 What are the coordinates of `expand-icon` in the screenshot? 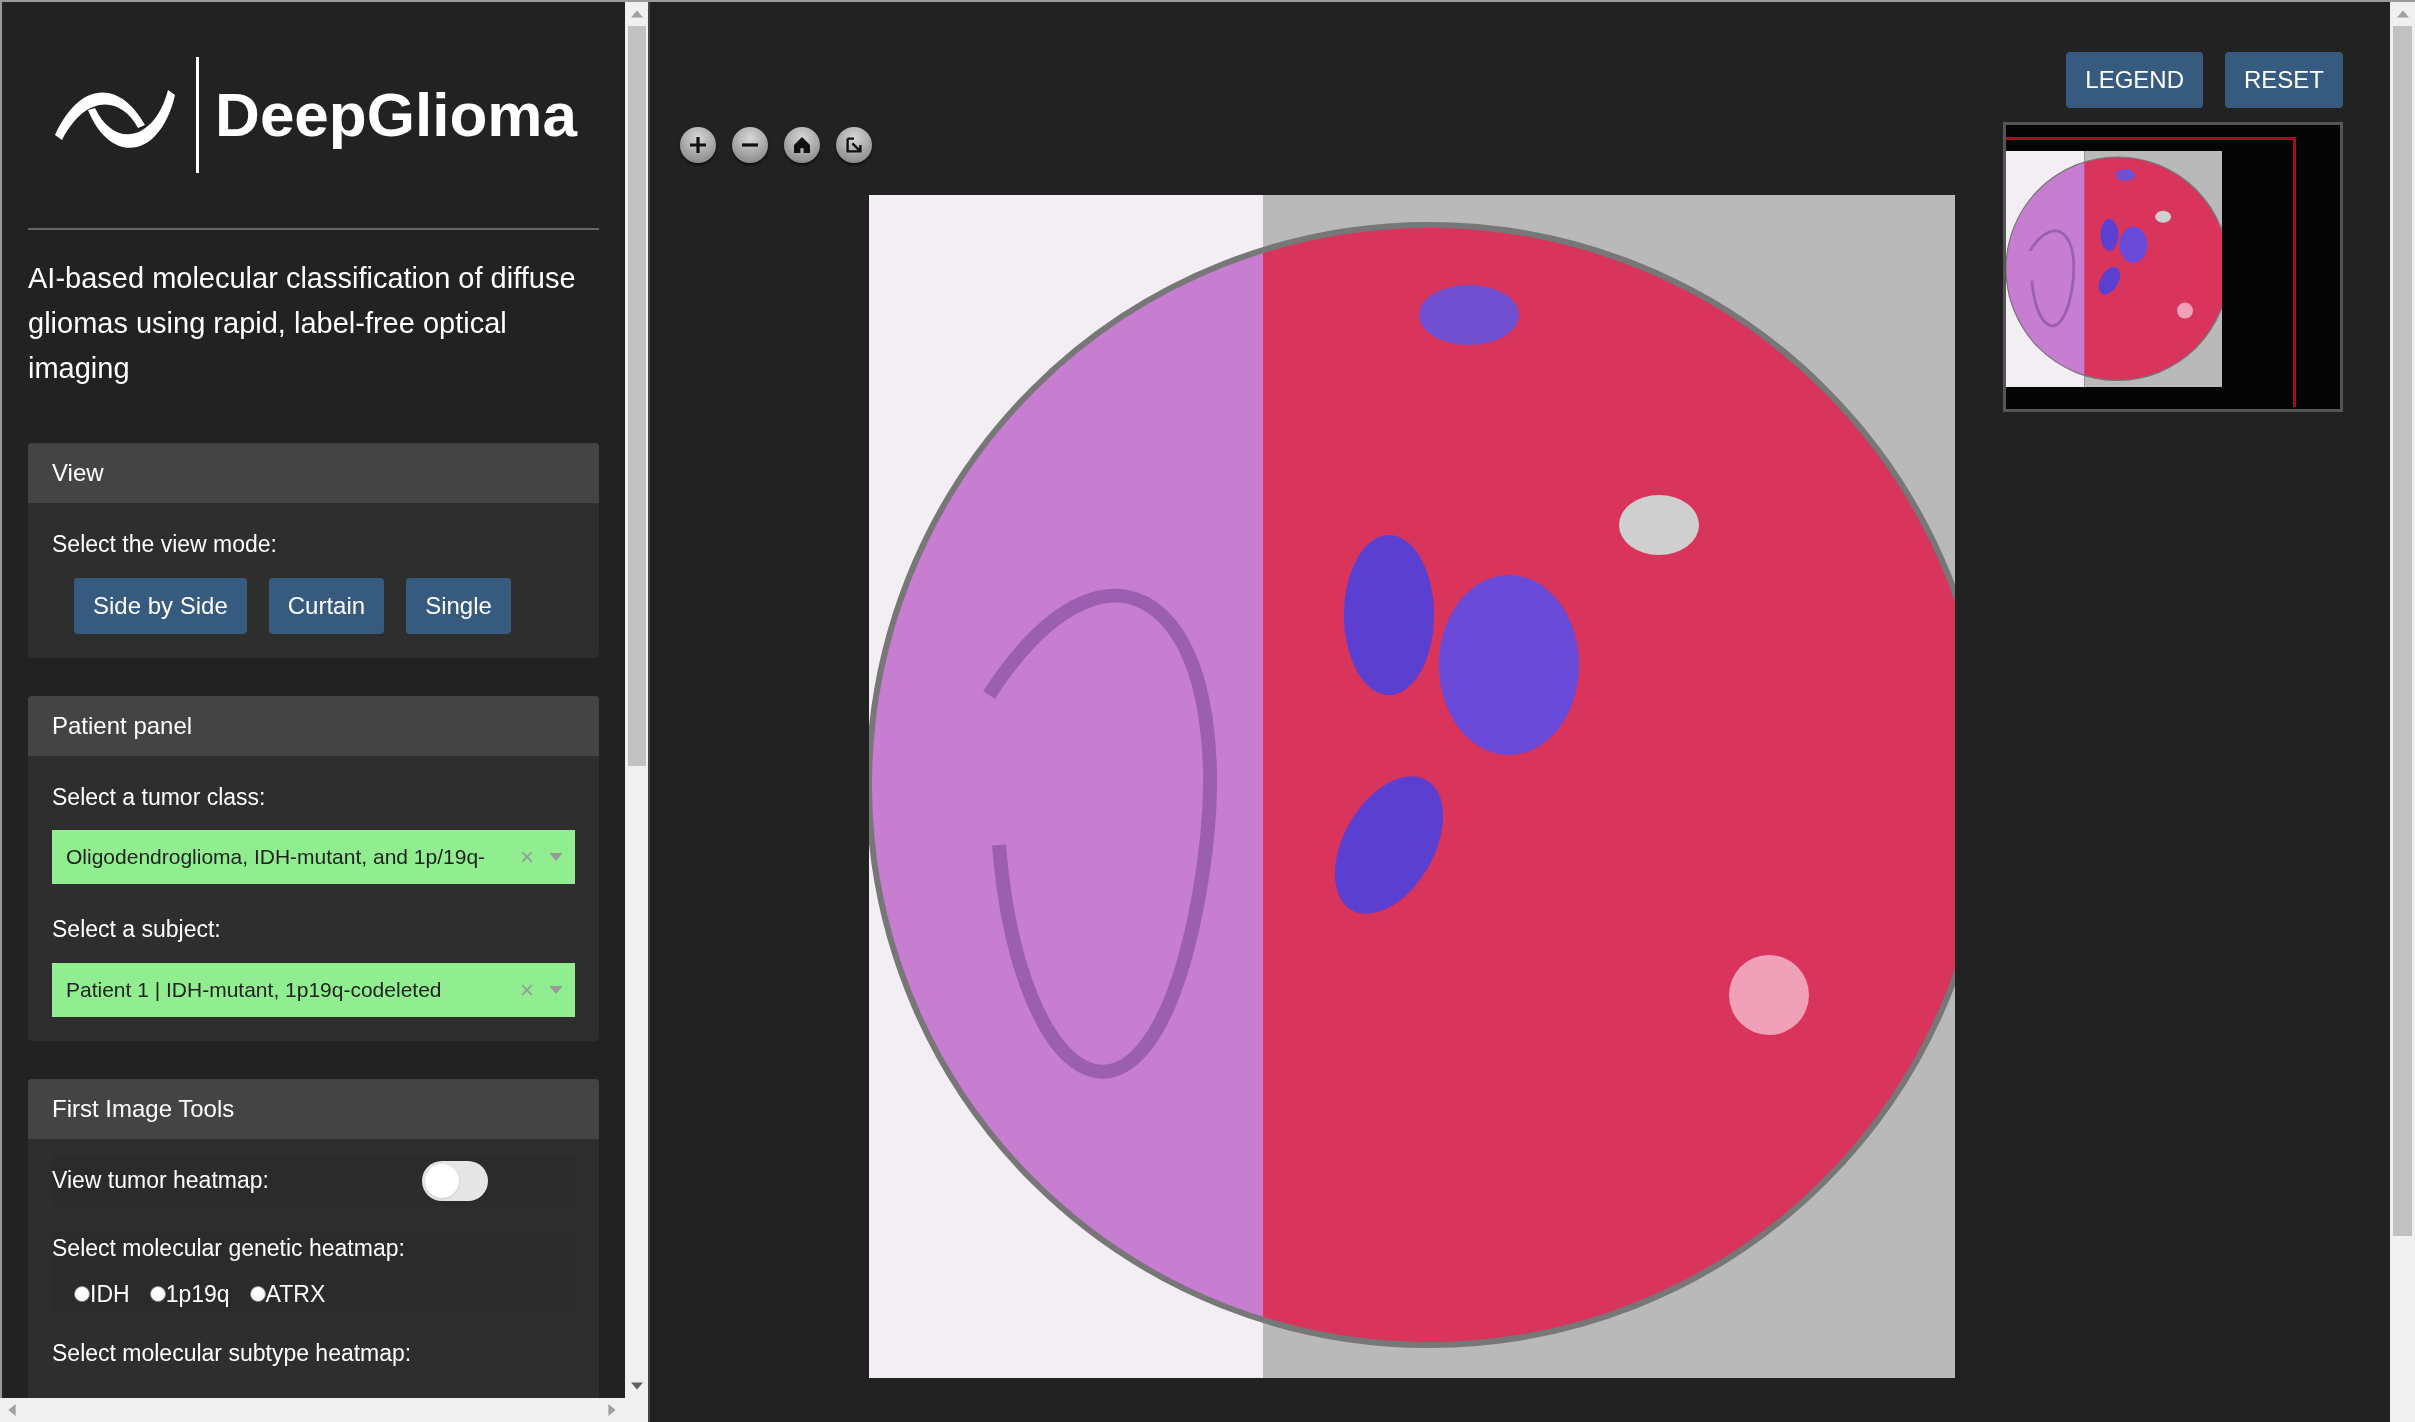 It's located at (854, 145).